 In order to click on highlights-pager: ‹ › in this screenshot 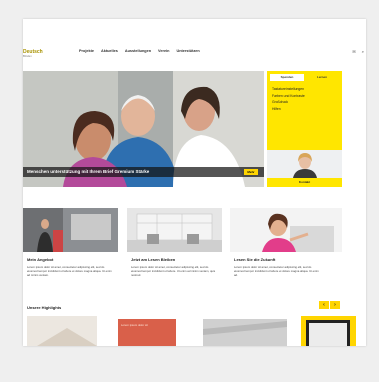, I will do `click(329, 305)`.